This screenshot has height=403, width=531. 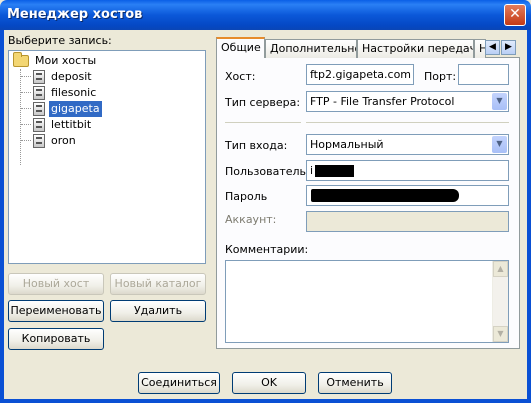 I want to click on new-folder-button: Новый каталог, so click(x=158, y=284).